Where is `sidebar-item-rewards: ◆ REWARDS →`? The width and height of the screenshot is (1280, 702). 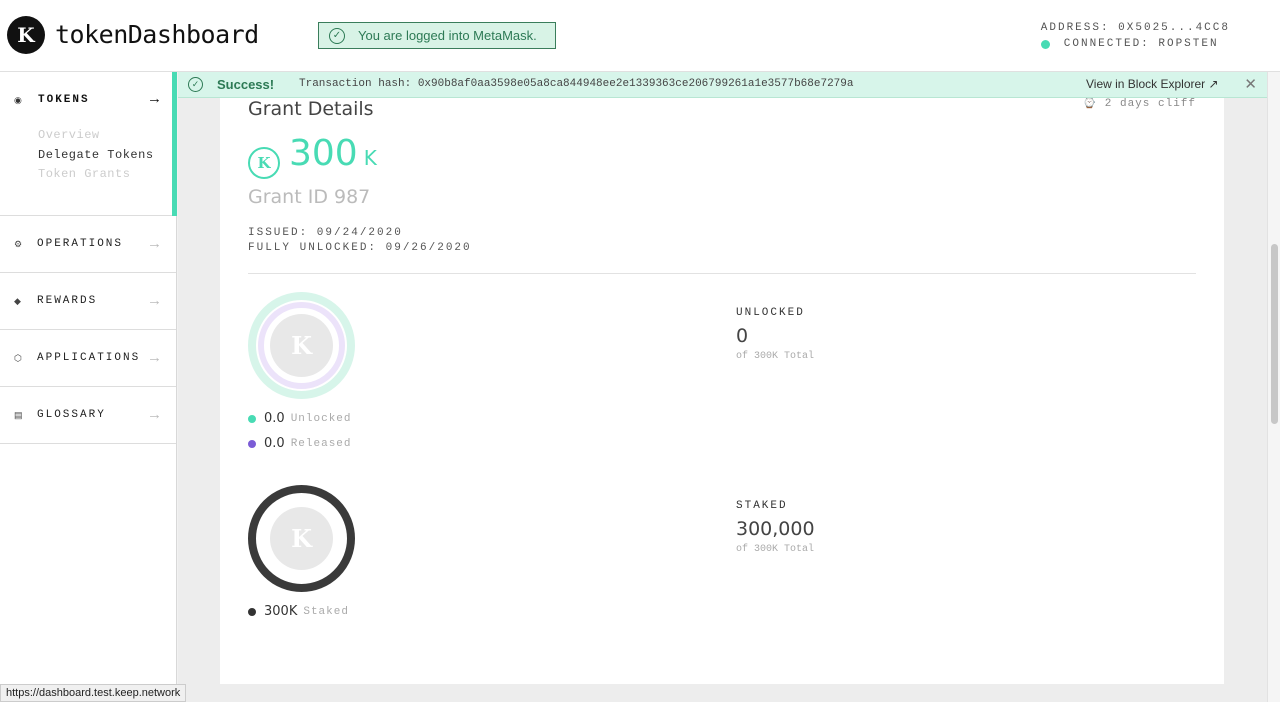
sidebar-item-rewards: ◆ REWARDS → is located at coordinates (88, 301).